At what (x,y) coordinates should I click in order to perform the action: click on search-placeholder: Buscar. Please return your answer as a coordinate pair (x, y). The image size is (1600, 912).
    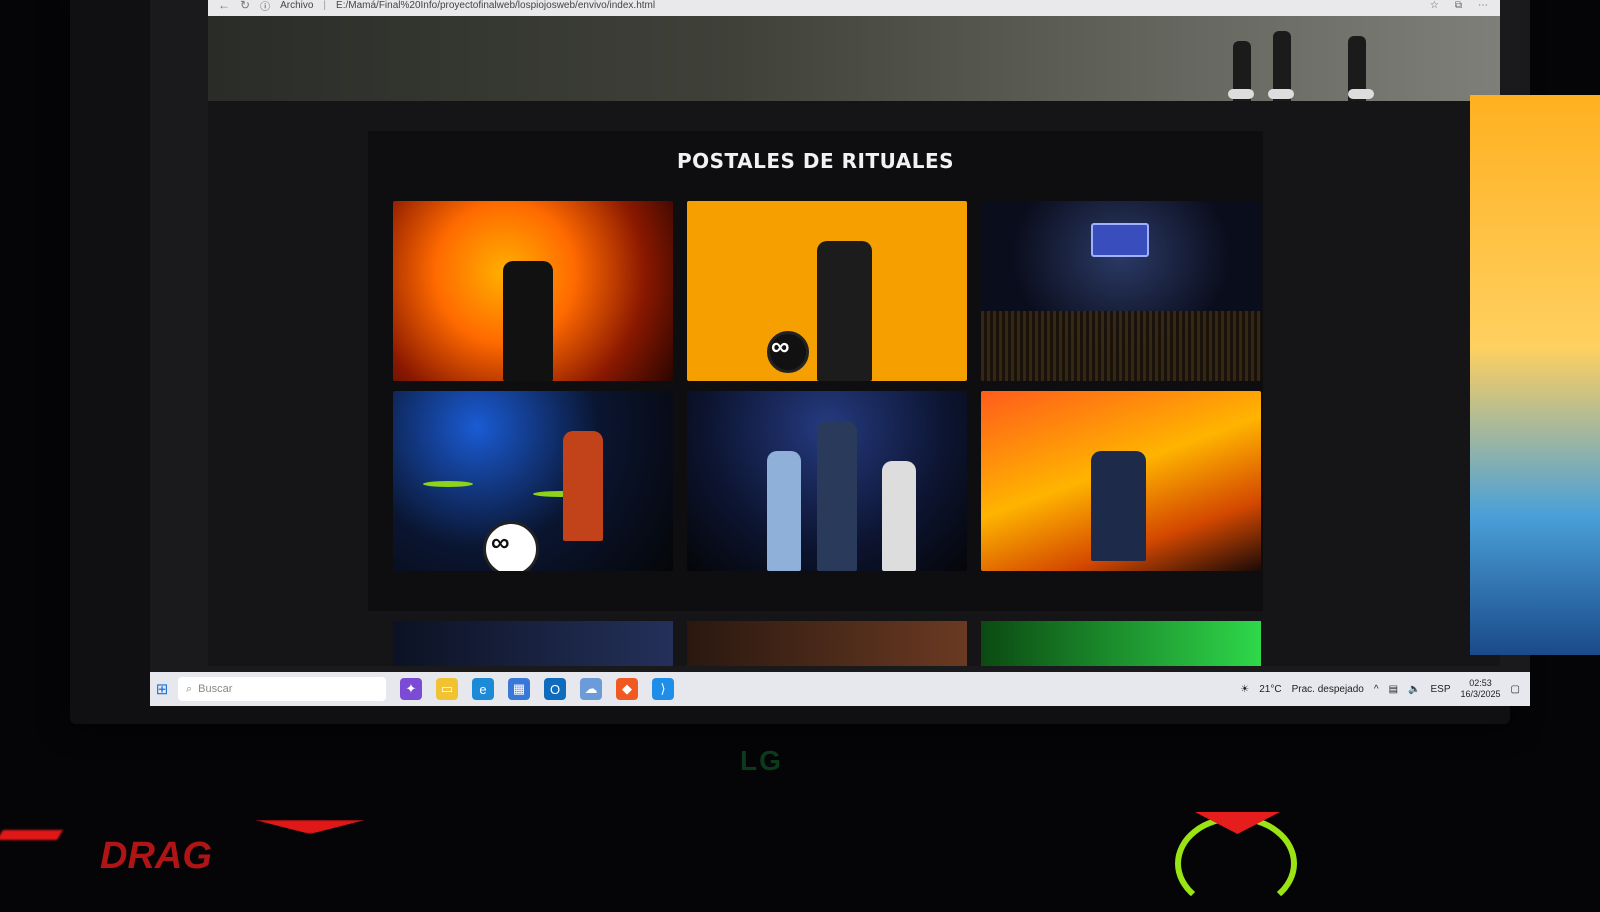
    Looking at the image, I should click on (215, 689).